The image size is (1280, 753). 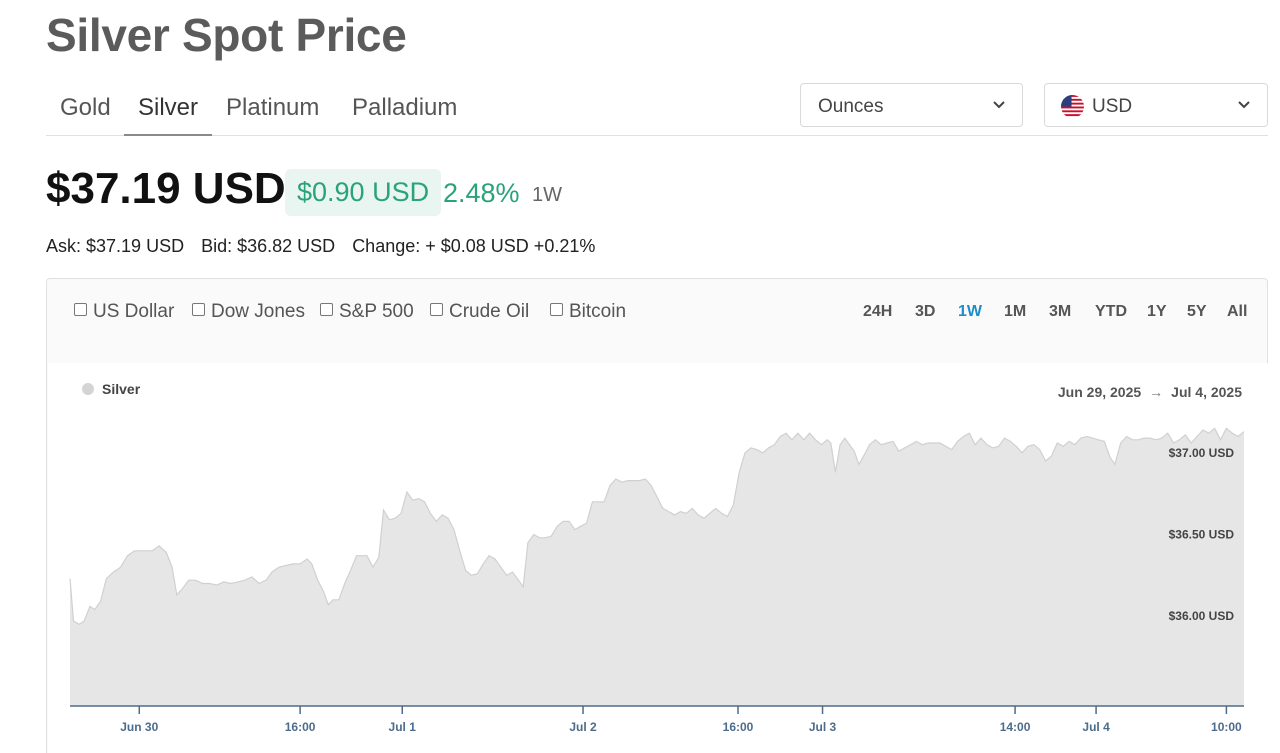 What do you see at coordinates (1112, 106) in the screenshot?
I see `currency-dropdown-value: USD` at bounding box center [1112, 106].